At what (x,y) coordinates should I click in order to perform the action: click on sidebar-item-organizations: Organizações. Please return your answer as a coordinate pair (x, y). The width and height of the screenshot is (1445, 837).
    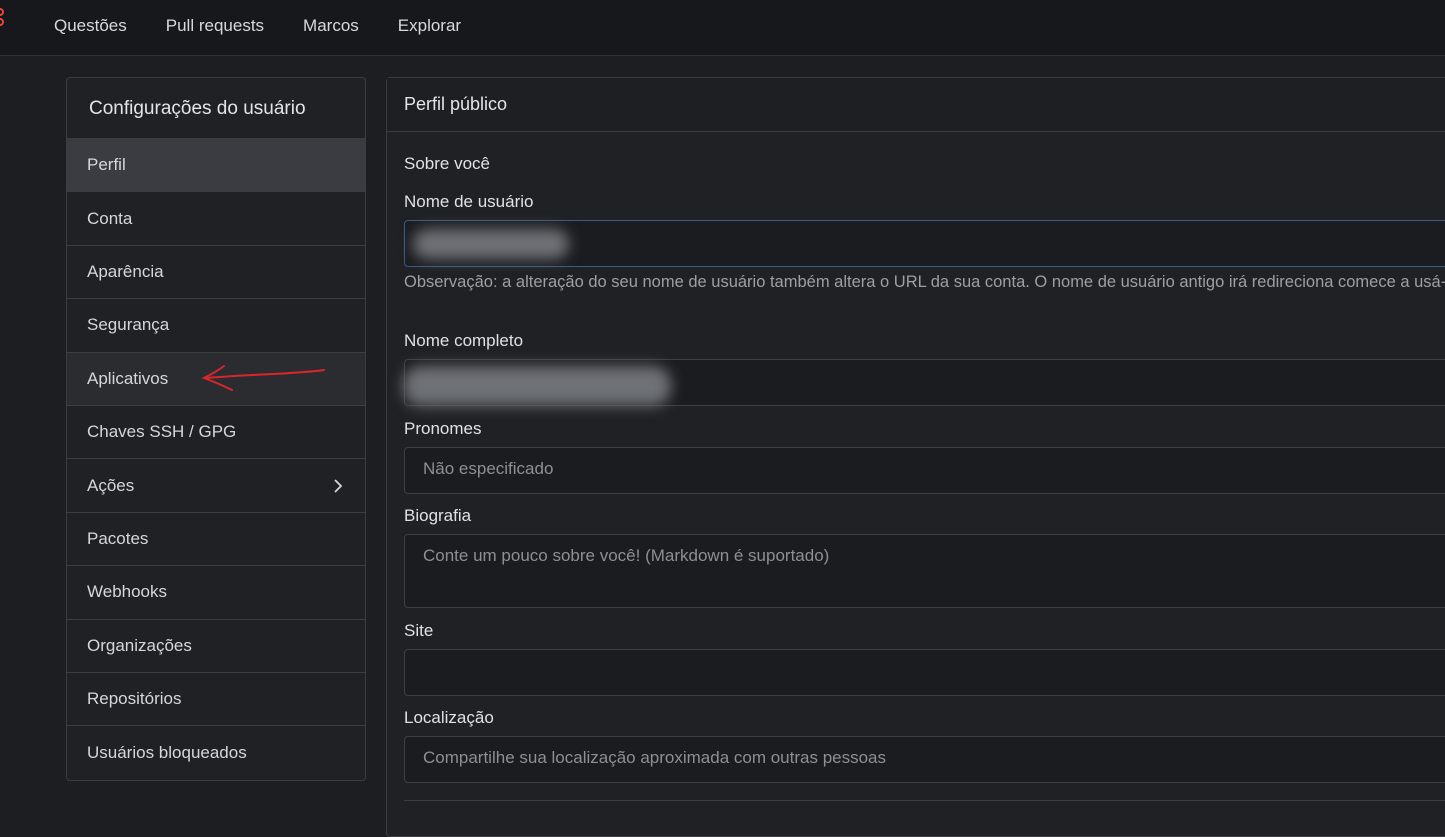
    Looking at the image, I should click on (216, 646).